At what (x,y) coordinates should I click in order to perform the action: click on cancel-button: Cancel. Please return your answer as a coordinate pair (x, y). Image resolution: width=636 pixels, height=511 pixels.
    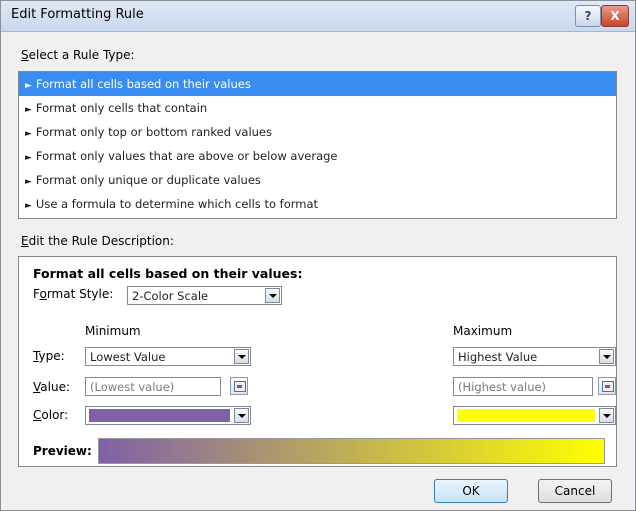
    Looking at the image, I should click on (575, 491).